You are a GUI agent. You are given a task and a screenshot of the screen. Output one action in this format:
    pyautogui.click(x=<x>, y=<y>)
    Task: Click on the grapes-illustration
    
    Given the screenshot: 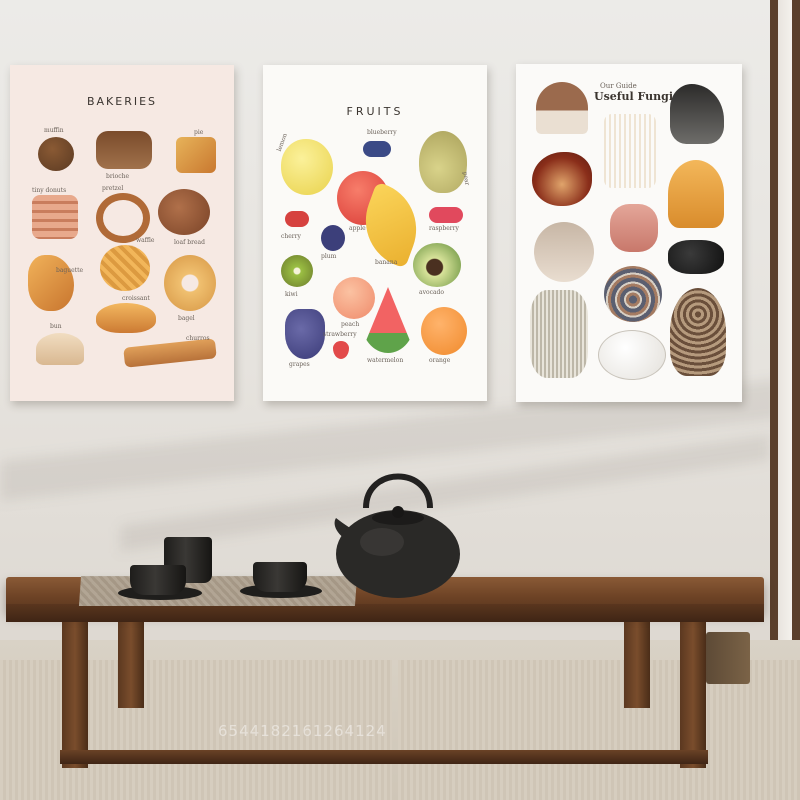 What is the action you would take?
    pyautogui.click(x=305, y=334)
    